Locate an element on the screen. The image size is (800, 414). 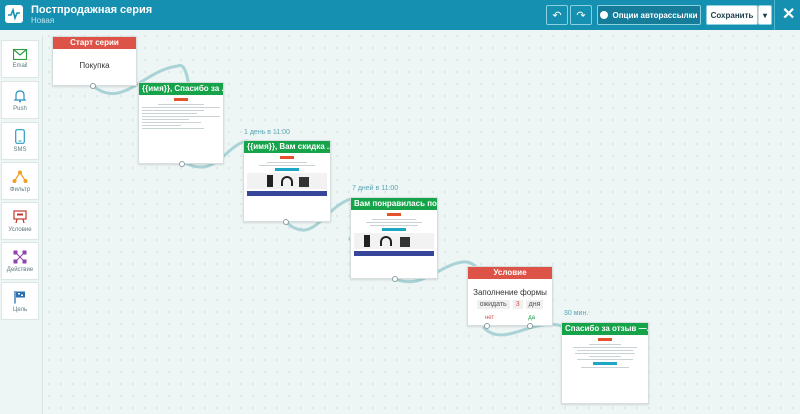
condition-node-title: Условие is located at coordinates (510, 273).